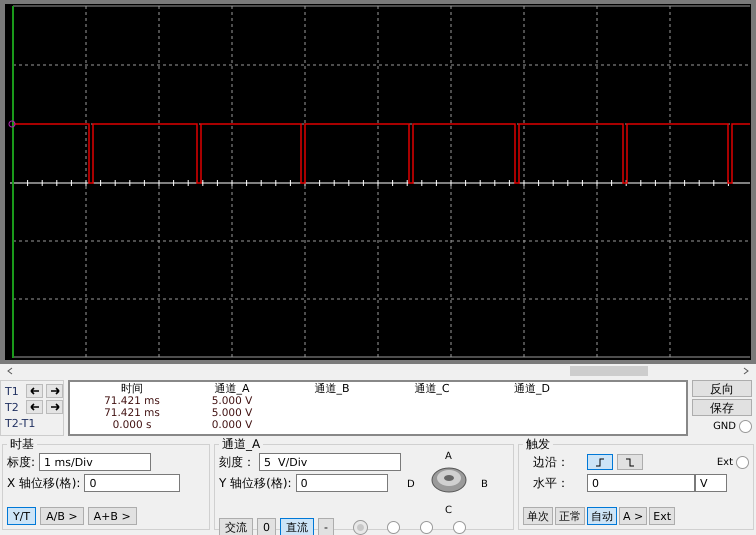 This screenshot has height=535, width=756. Describe the element at coordinates (20, 423) in the screenshot. I see `cursor-label: T2-T1` at that location.